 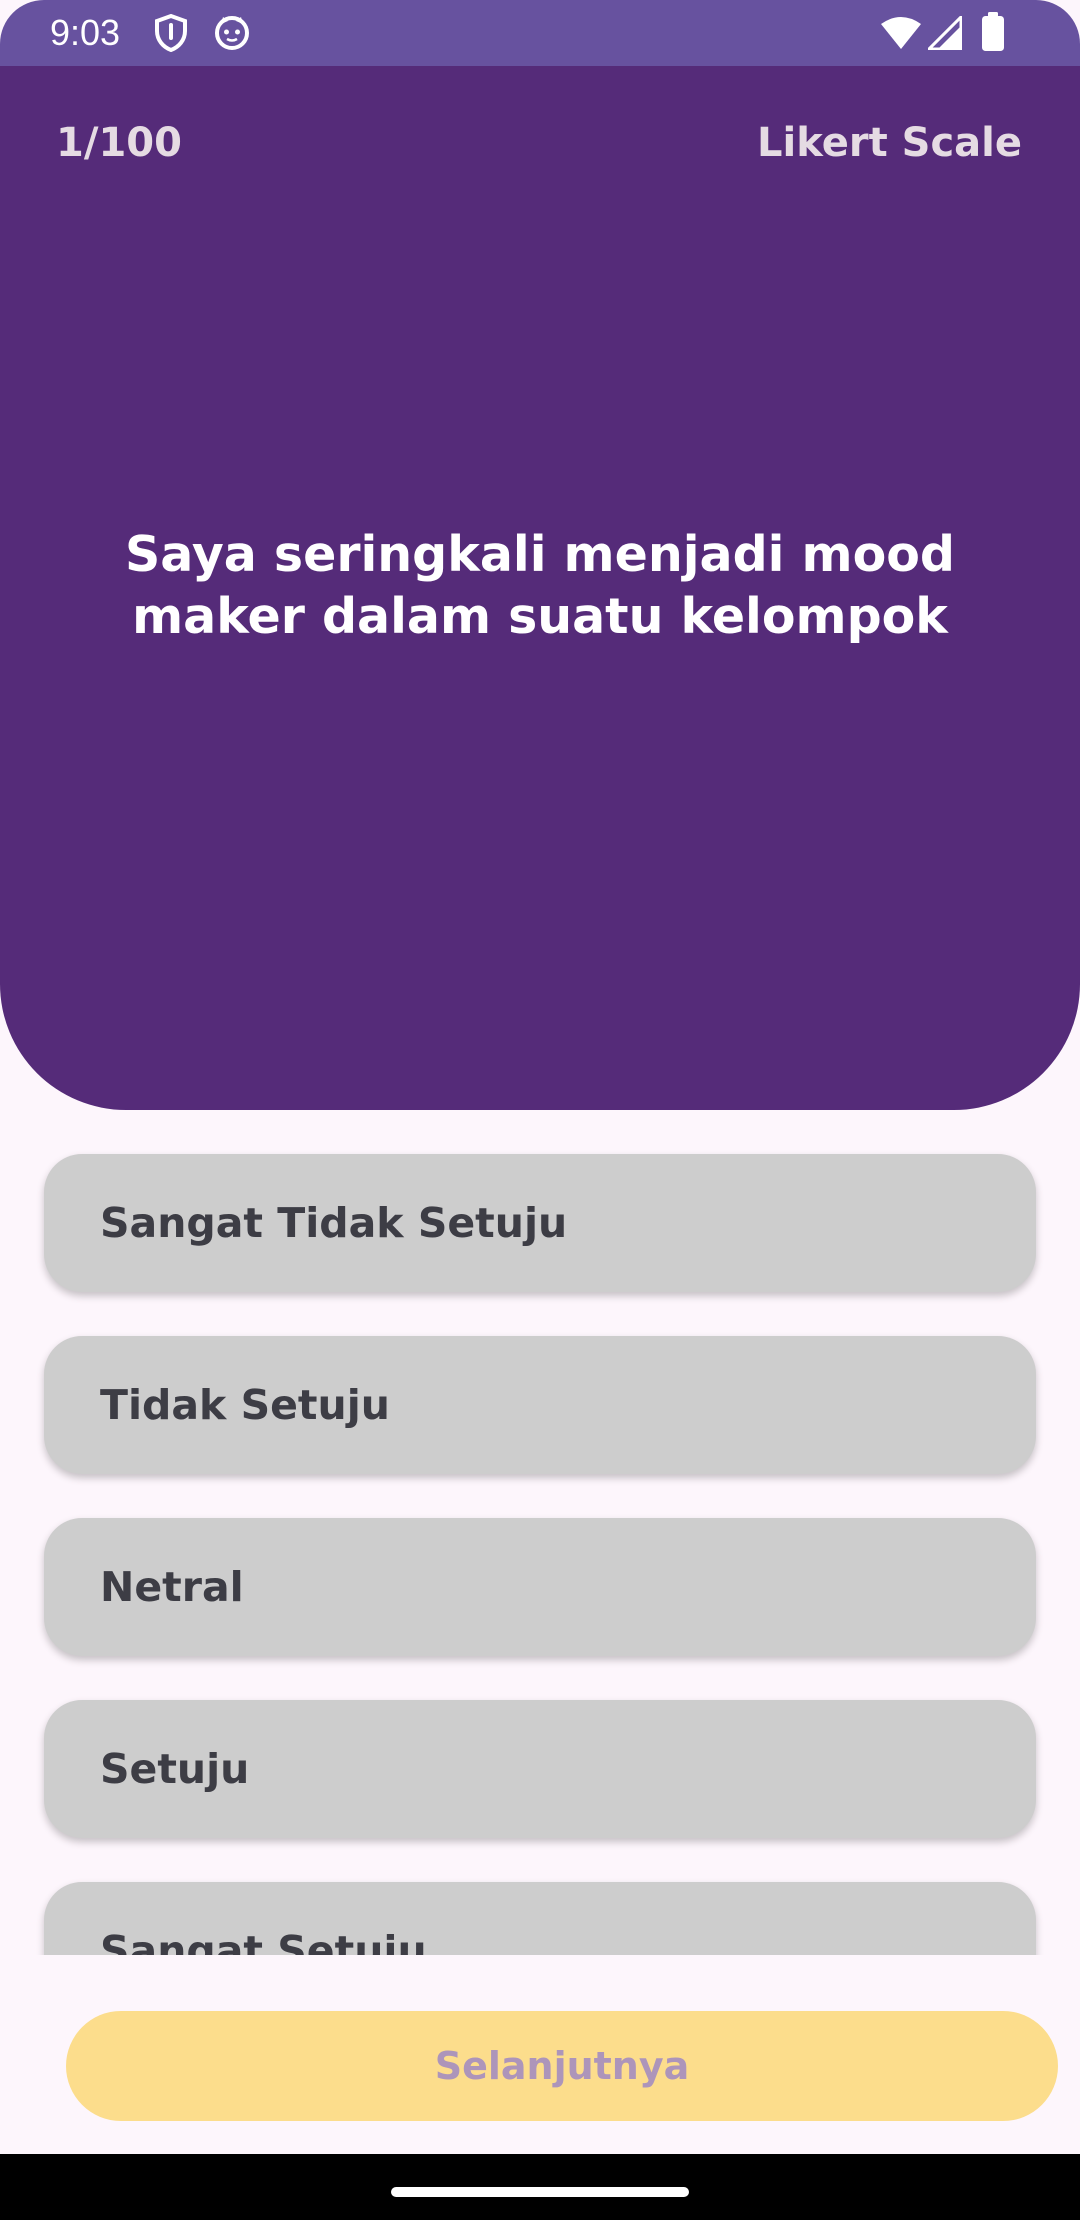 I want to click on option-label: Setuju, so click(x=175, y=1769).